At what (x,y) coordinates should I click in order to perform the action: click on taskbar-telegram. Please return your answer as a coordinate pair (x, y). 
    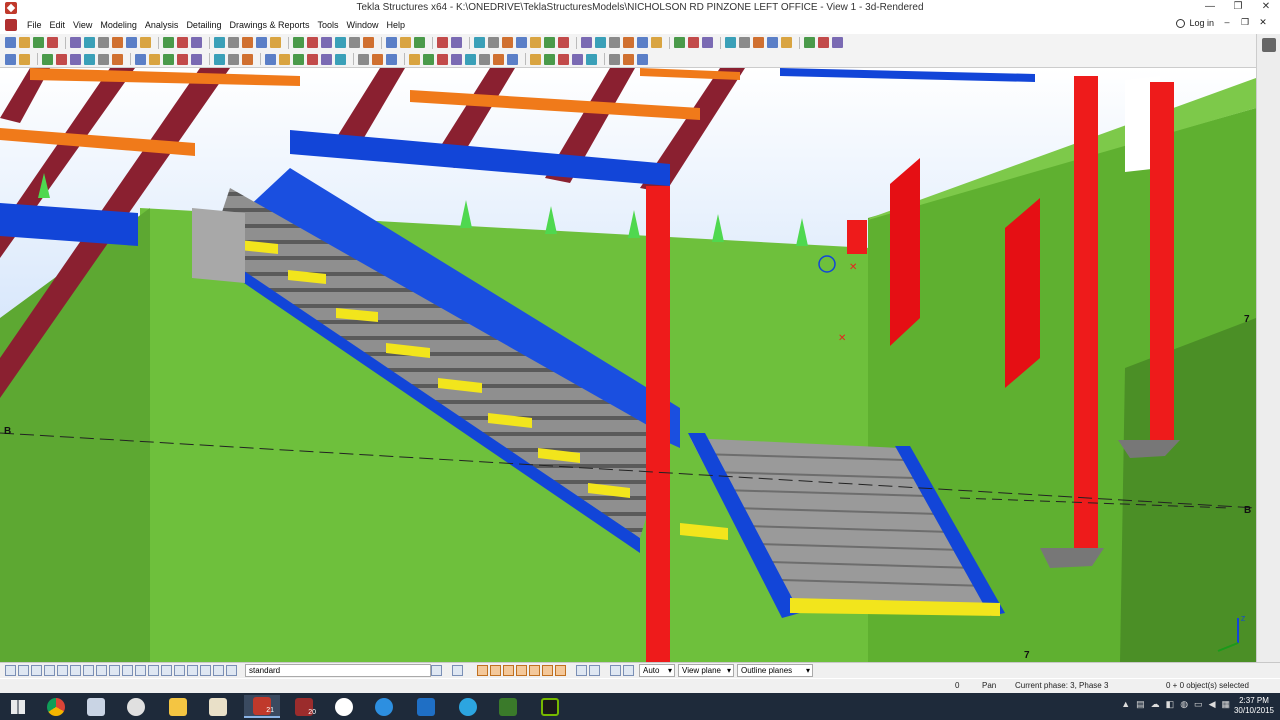
    Looking at the image, I should click on (468, 706).